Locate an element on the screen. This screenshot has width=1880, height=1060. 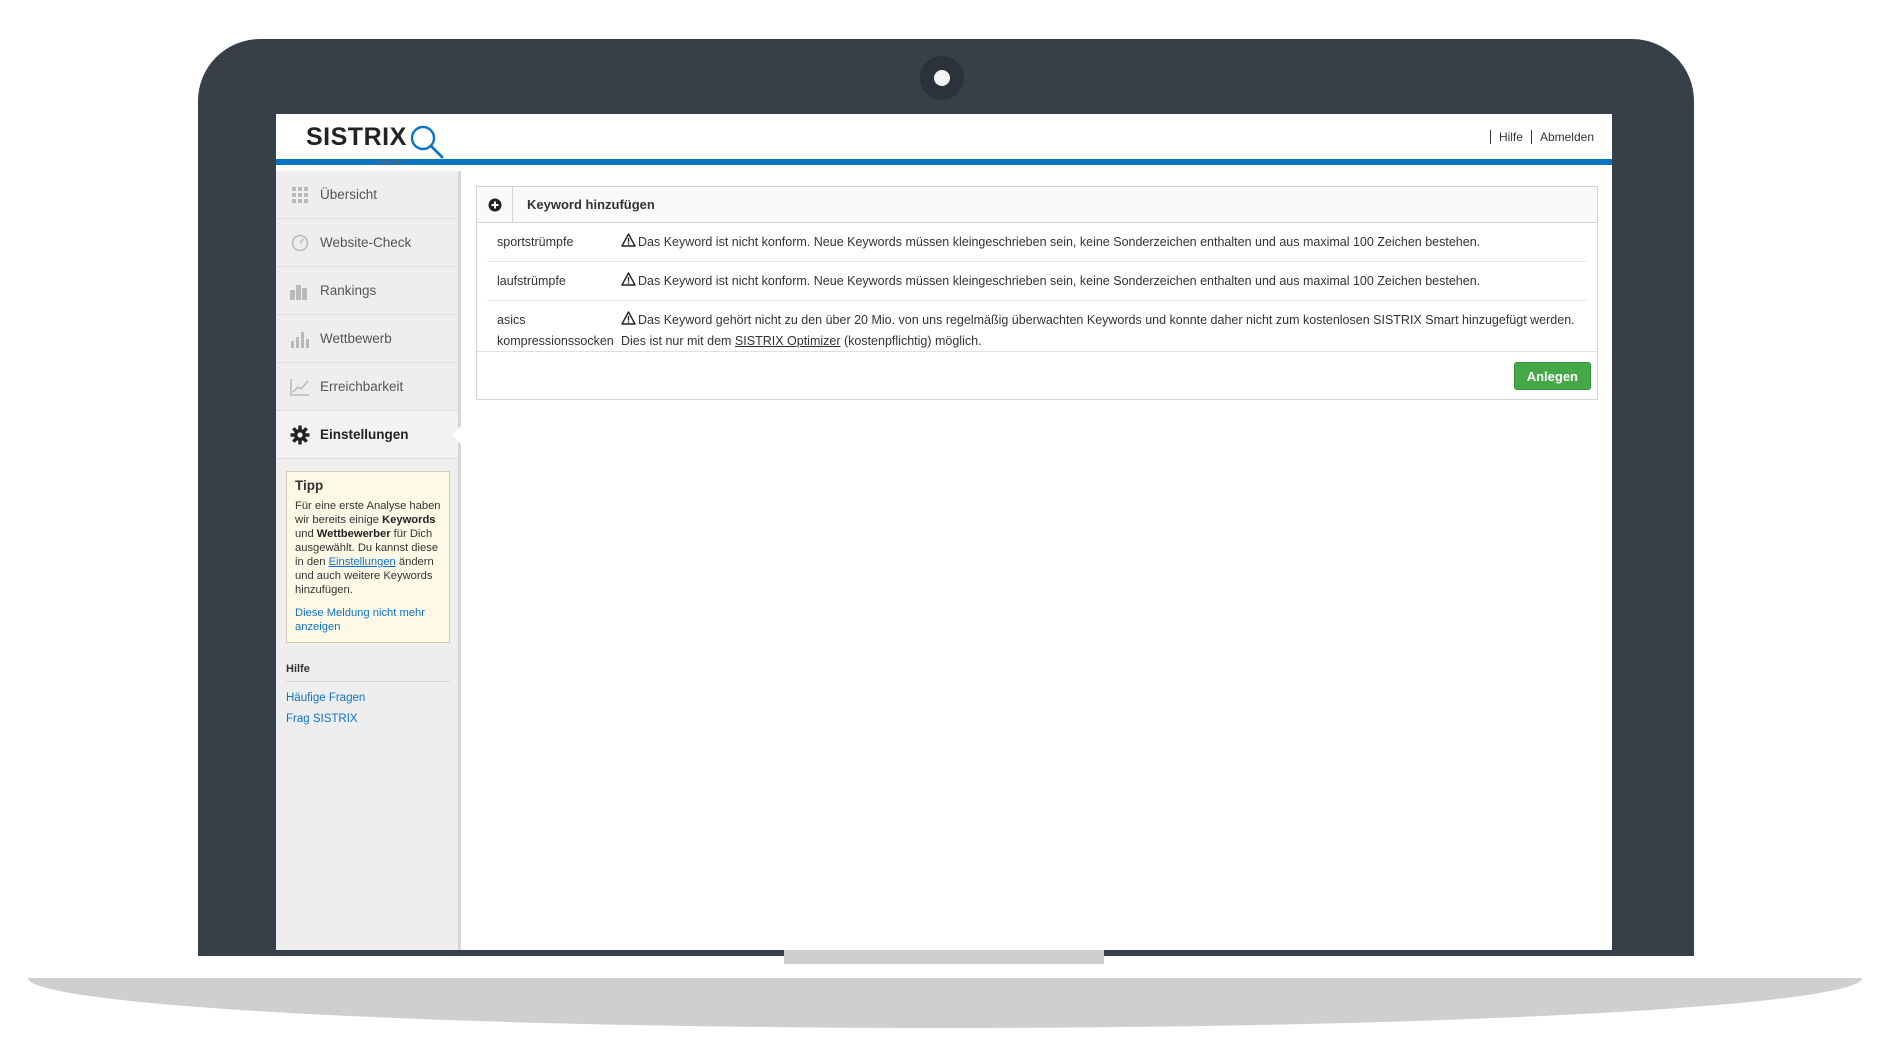
sidebar-item-einstellungen: Einstellungen is located at coordinates (368, 435).